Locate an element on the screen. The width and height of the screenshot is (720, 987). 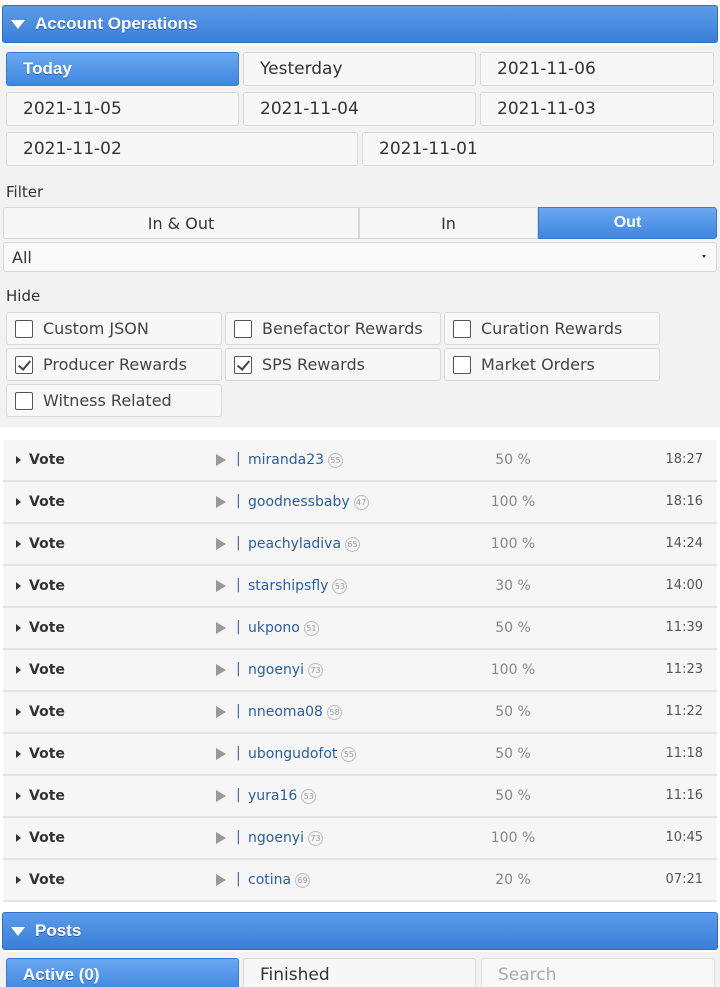
operation-time: 11:39 is located at coordinates (684, 627).